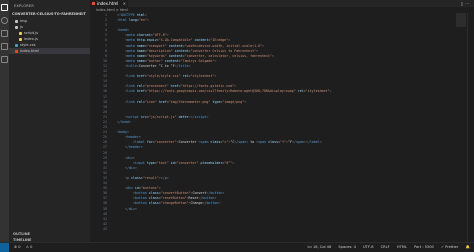  Describe the element at coordinates (150, 101) in the screenshot. I see `code-token: "icon"` at that location.